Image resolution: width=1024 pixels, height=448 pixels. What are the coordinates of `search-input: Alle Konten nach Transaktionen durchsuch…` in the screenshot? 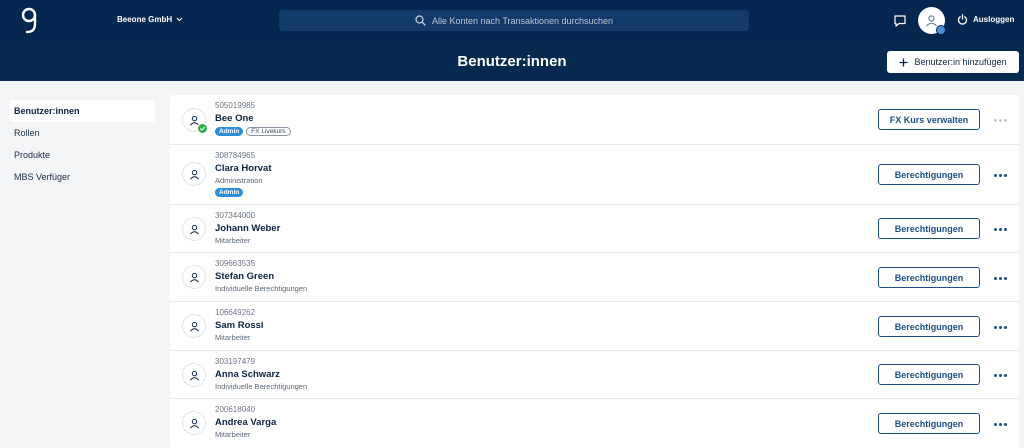 It's located at (514, 20).